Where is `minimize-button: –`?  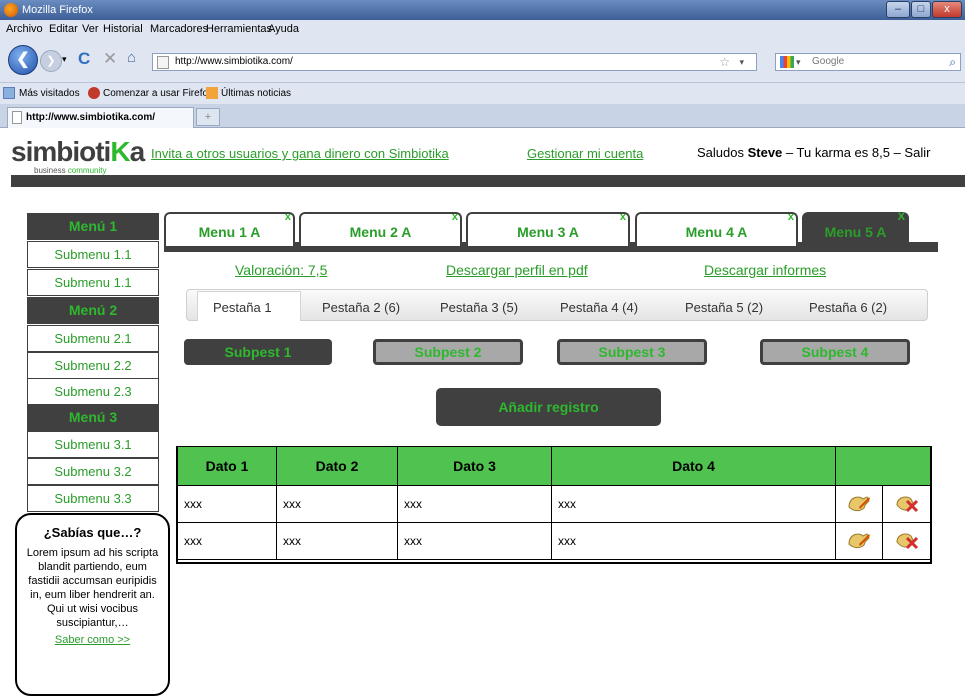
minimize-button: – is located at coordinates (898, 9).